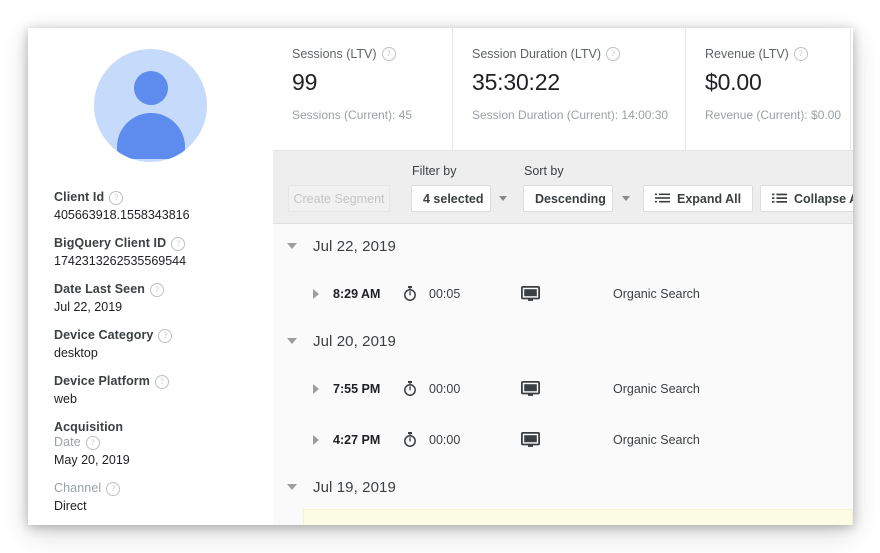  Describe the element at coordinates (70, 506) in the screenshot. I see `property-value: Direct` at that location.